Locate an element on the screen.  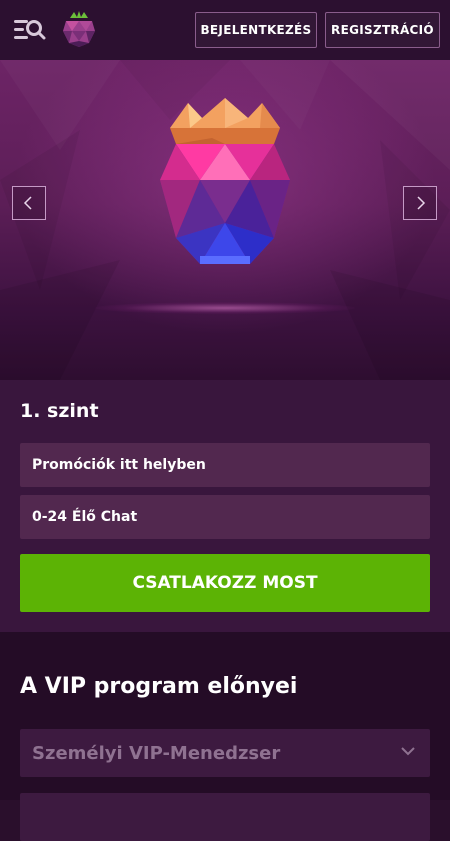
vip-section-title: A VIP program előnyei is located at coordinates (159, 686).